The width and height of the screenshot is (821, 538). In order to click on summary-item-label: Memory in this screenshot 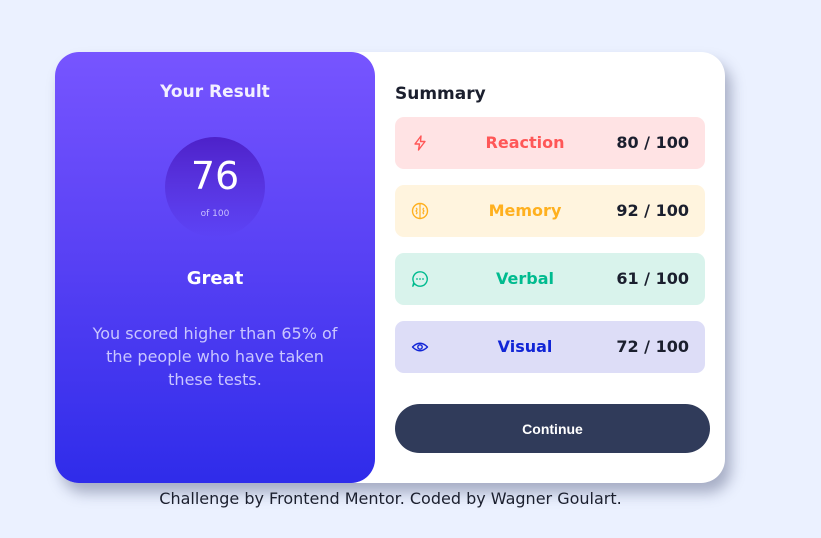, I will do `click(525, 210)`.